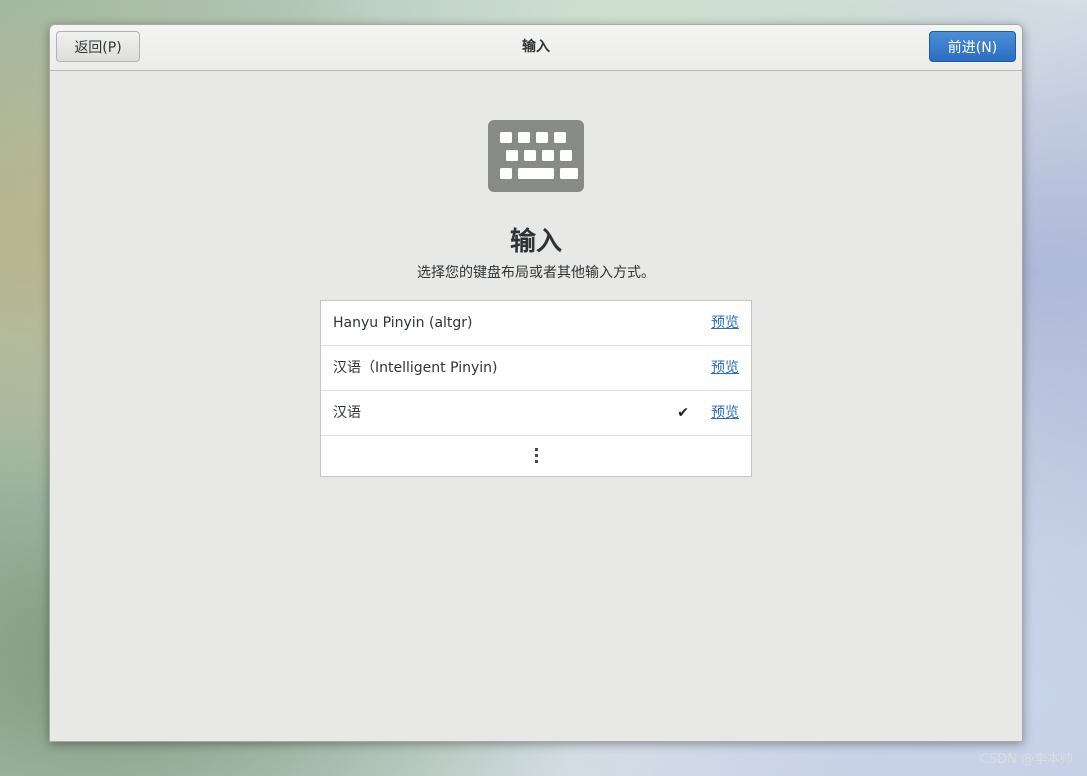  Describe the element at coordinates (535, 242) in the screenshot. I see `page-heading: 输入` at that location.